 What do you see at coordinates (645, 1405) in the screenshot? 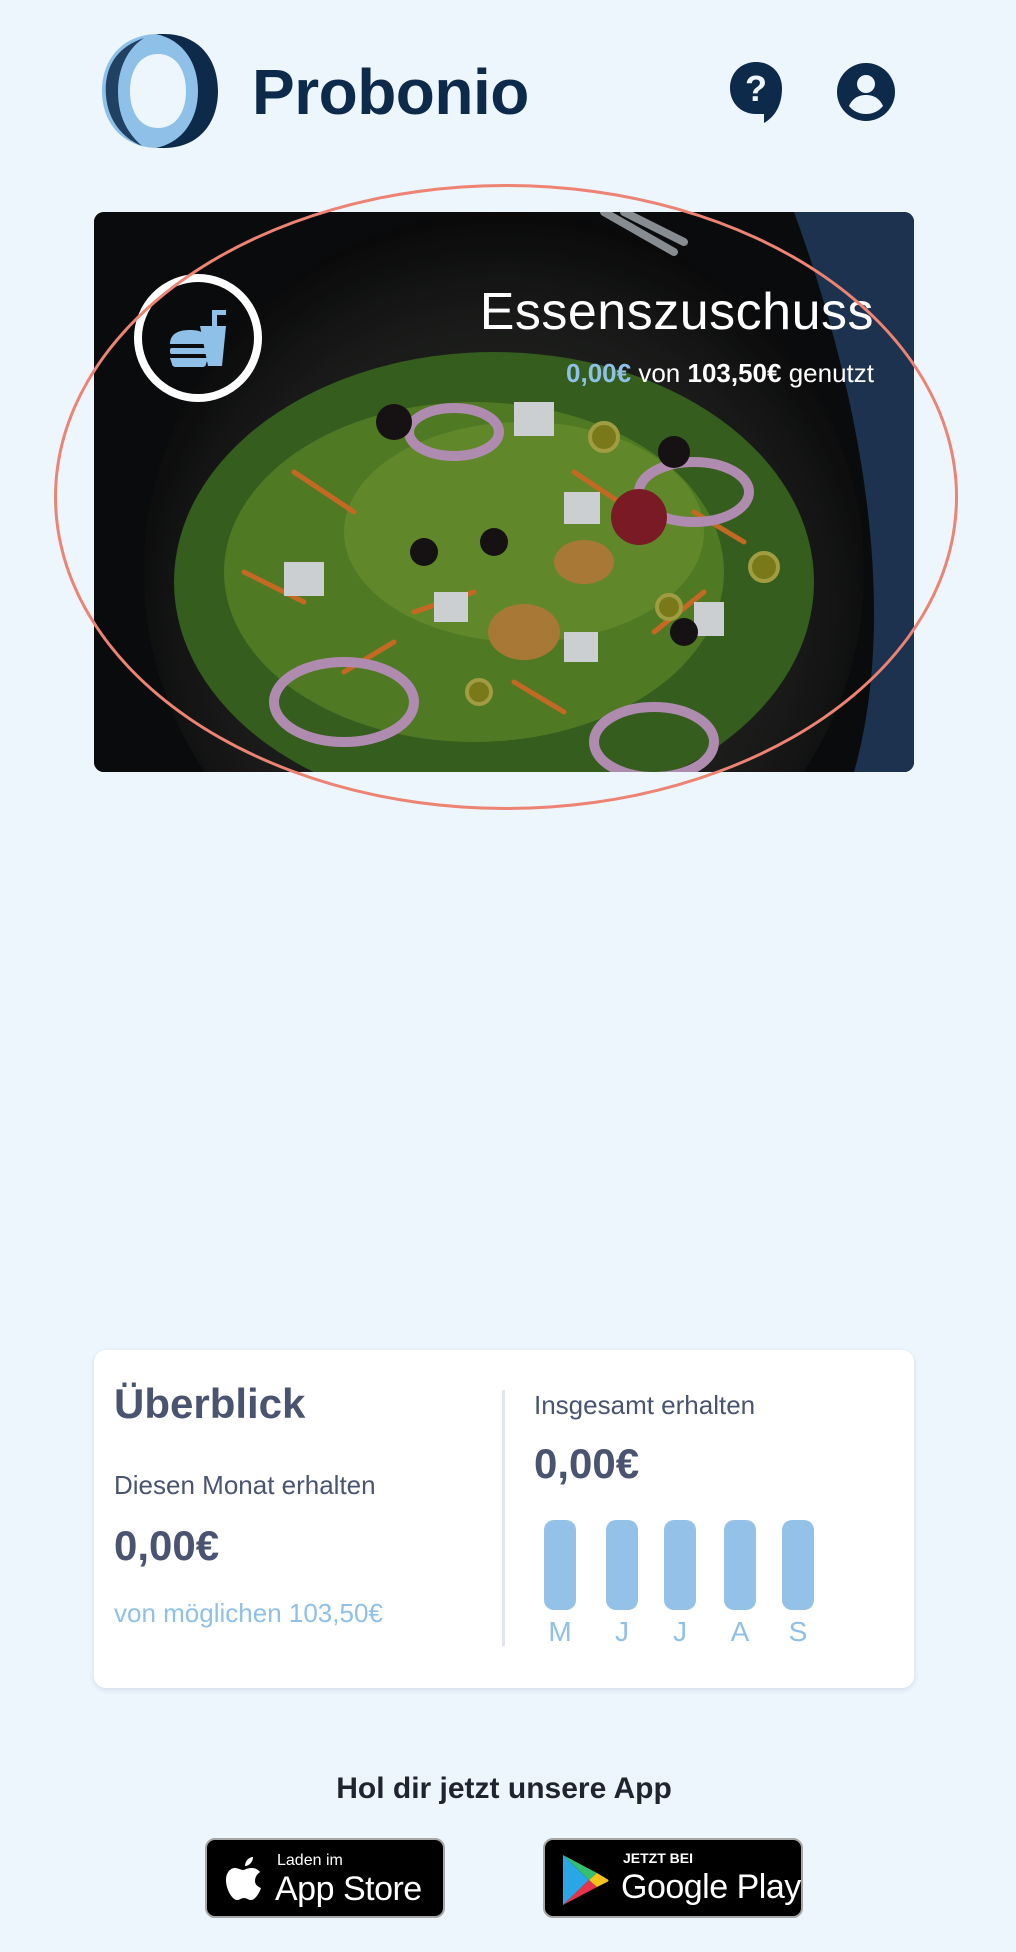
I see `total-label: Insgesamt erhalten` at bounding box center [645, 1405].